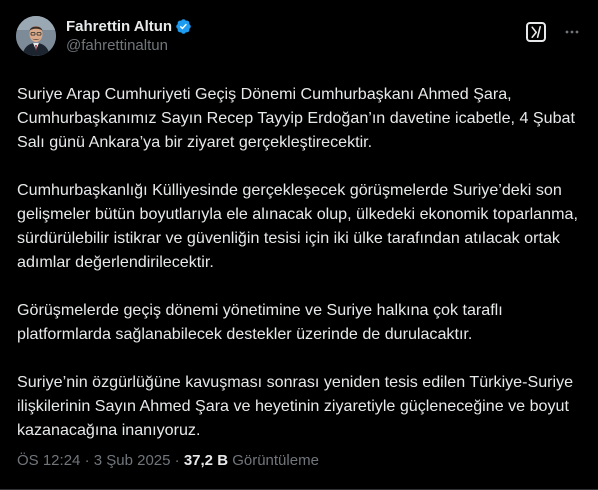  Describe the element at coordinates (119, 26) in the screenshot. I see `display-name: Fahrettin Altun` at that location.